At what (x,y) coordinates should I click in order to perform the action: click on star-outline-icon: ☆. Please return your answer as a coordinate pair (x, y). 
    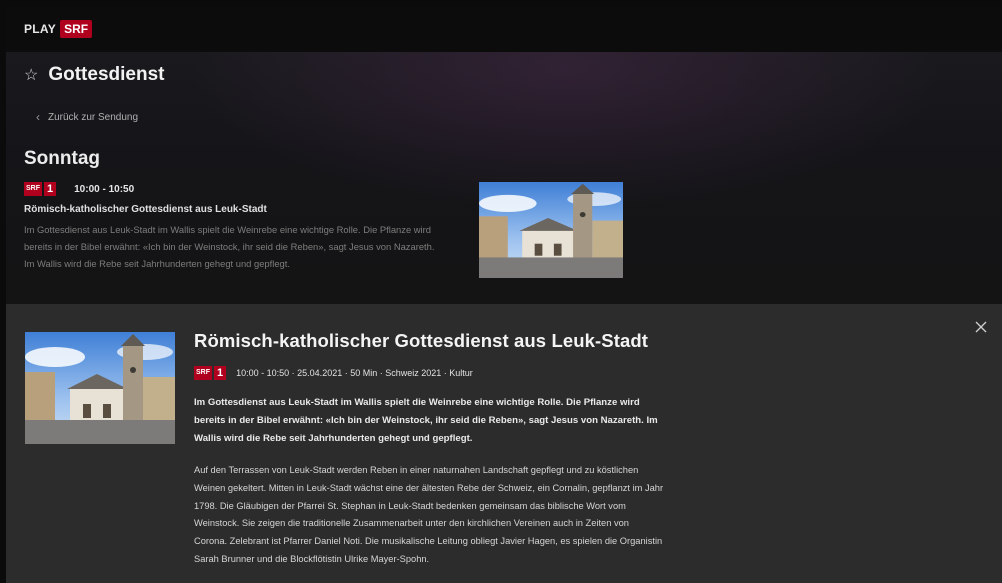
    Looking at the image, I should click on (31, 75).